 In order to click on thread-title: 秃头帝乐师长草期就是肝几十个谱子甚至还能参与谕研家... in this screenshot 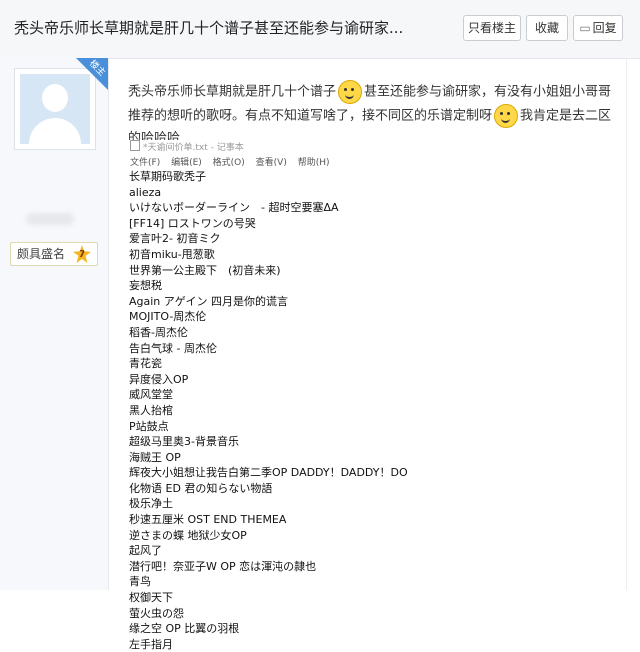, I will do `click(209, 28)`.